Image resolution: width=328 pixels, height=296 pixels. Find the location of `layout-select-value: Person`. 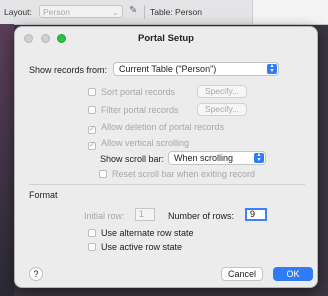

layout-select-value: Person is located at coordinates (56, 12).